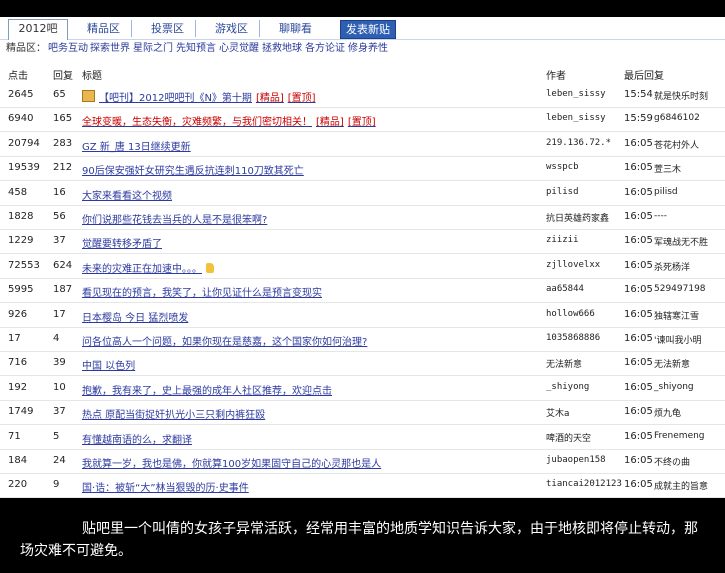  Describe the element at coordinates (672, 363) in the screenshot. I see `last-reply-user: 无法新意` at that location.